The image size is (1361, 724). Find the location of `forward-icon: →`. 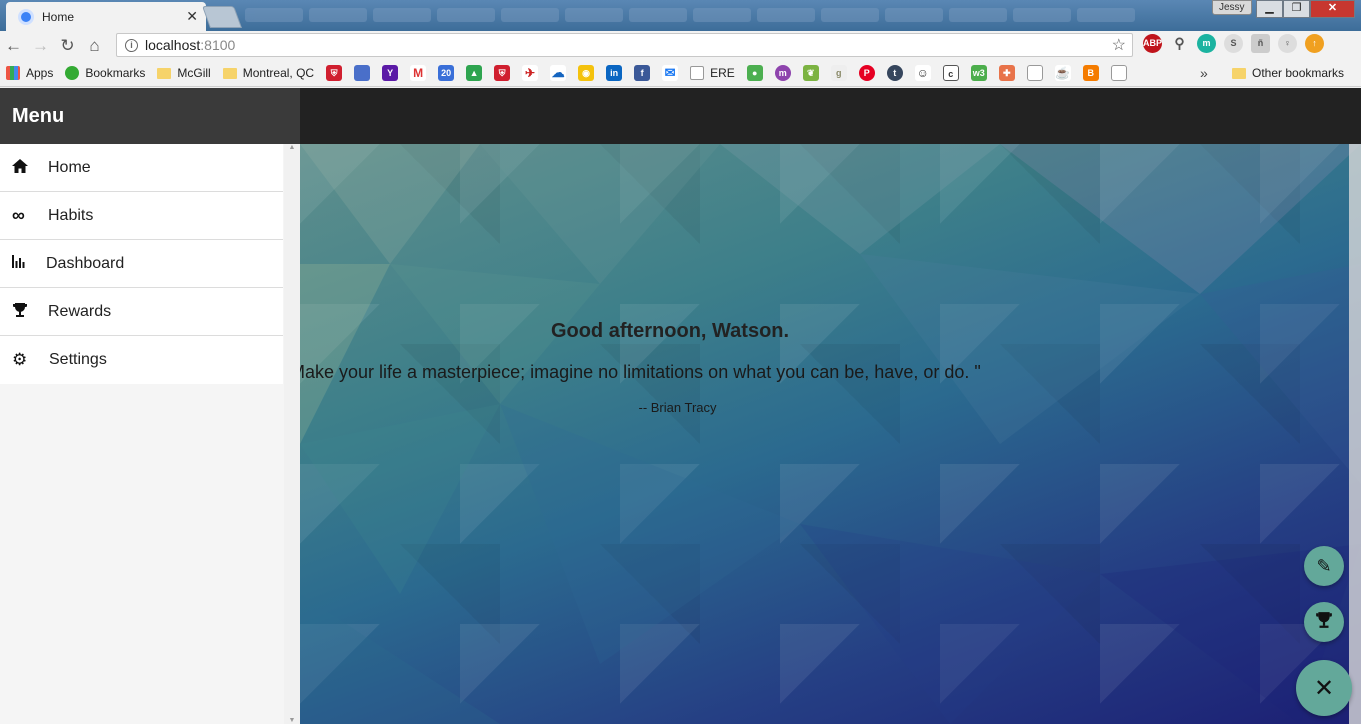

forward-icon: → is located at coordinates (40, 46).